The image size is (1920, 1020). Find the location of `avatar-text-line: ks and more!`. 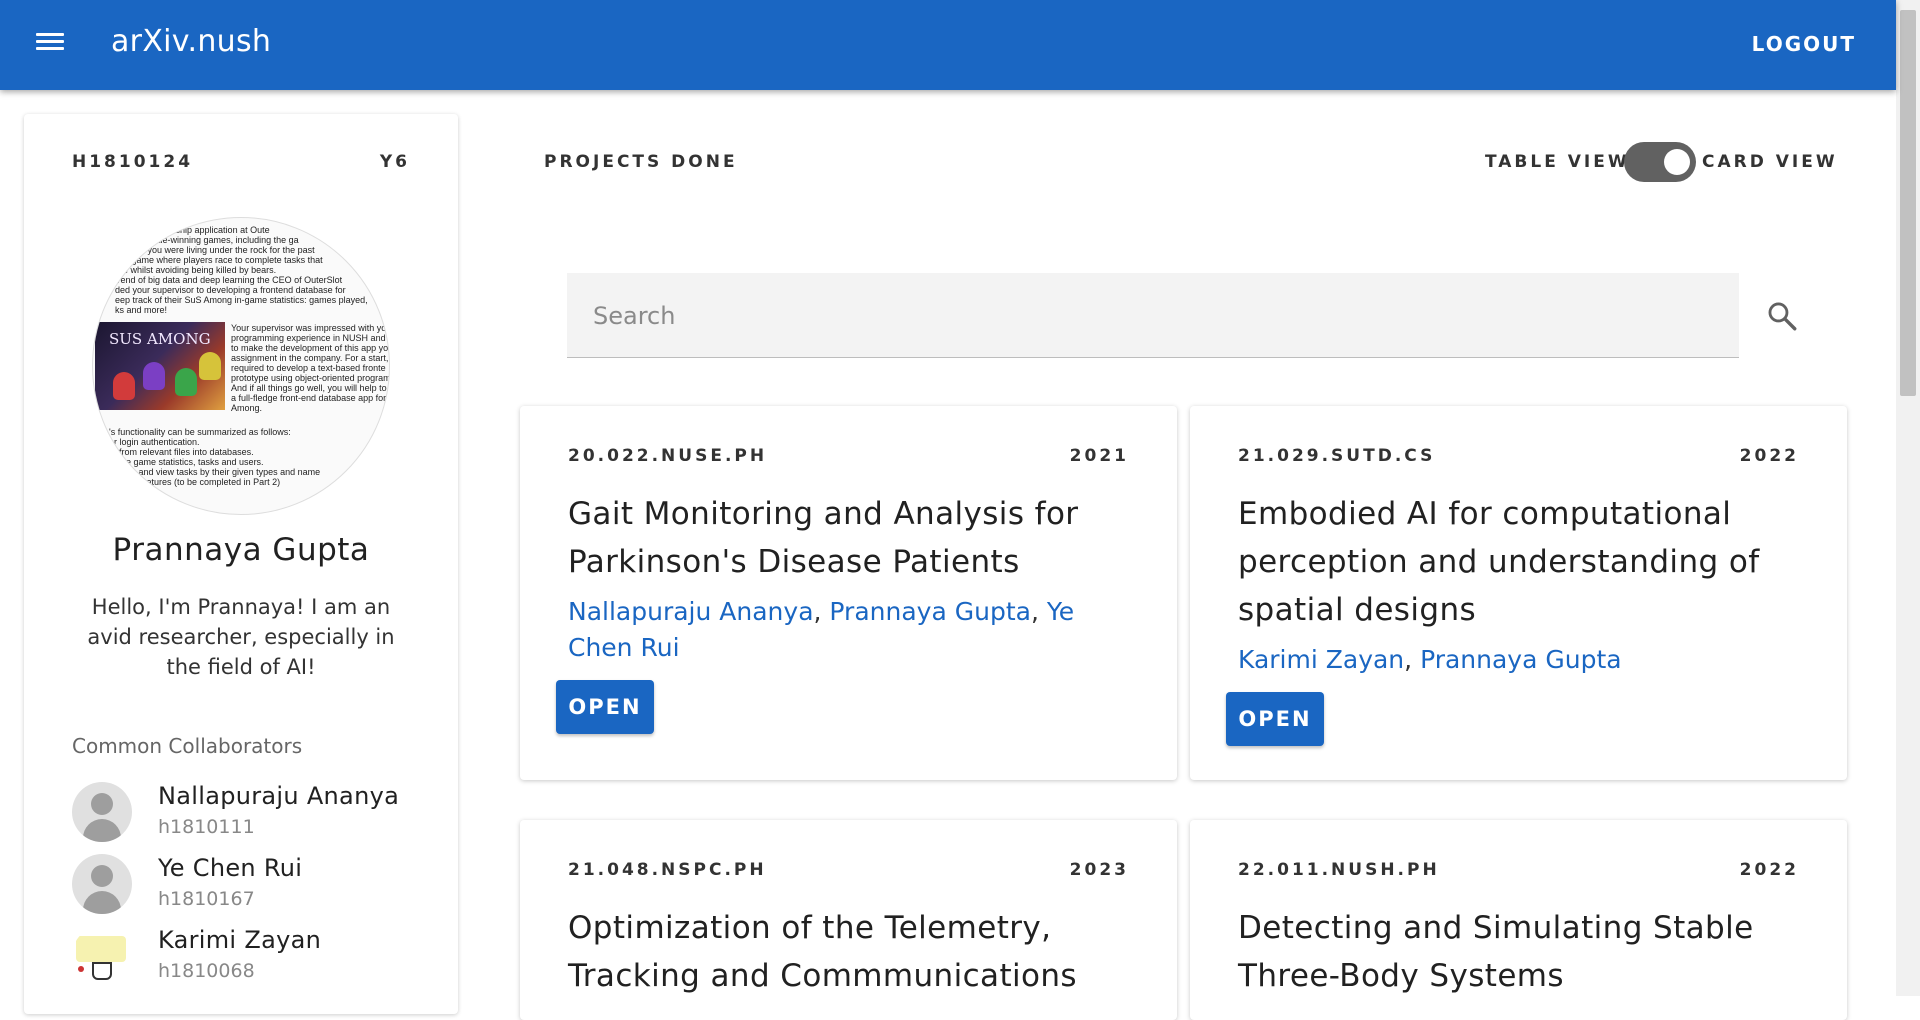

avatar-text-line: ks and more! is located at coordinates (141, 310).